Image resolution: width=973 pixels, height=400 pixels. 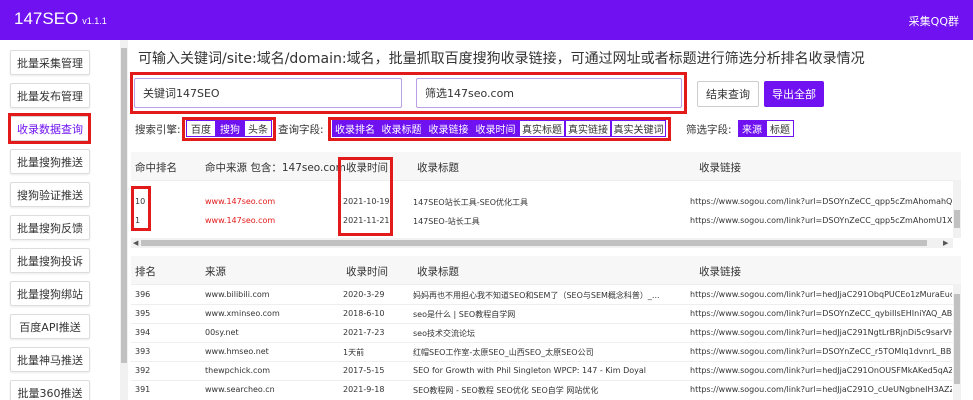 What do you see at coordinates (444, 333) in the screenshot?
I see `cell-title: seo技术交流论坛` at bounding box center [444, 333].